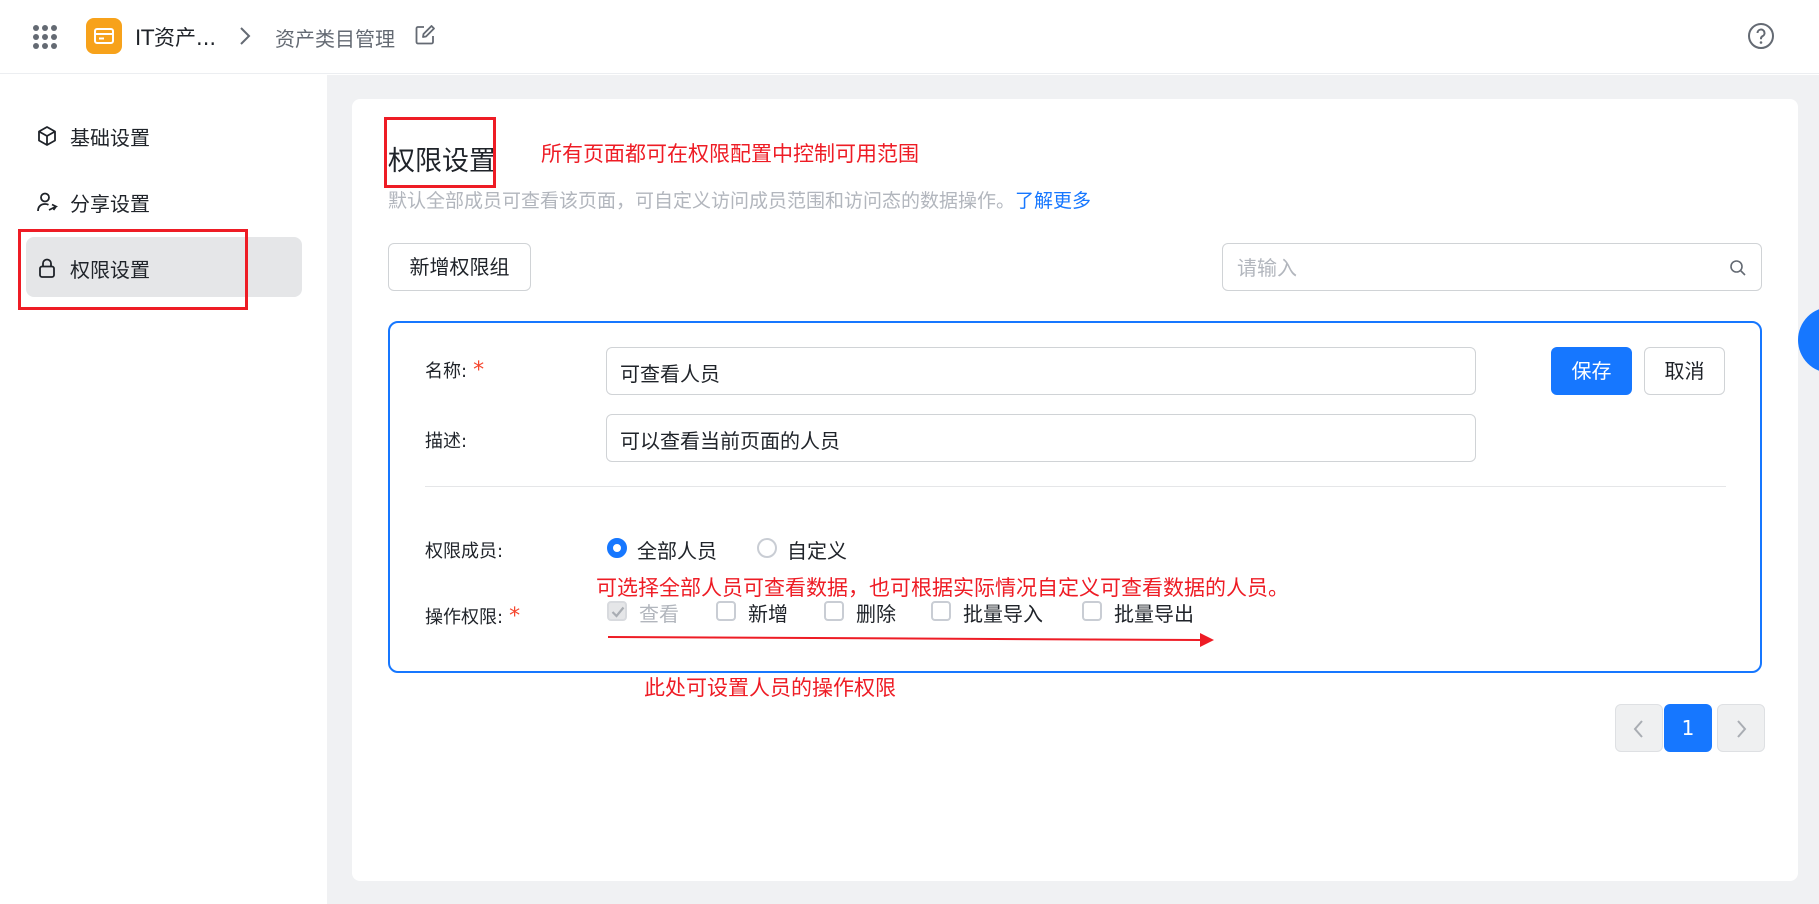  What do you see at coordinates (1030, 372) in the screenshot?
I see `name-input` at bounding box center [1030, 372].